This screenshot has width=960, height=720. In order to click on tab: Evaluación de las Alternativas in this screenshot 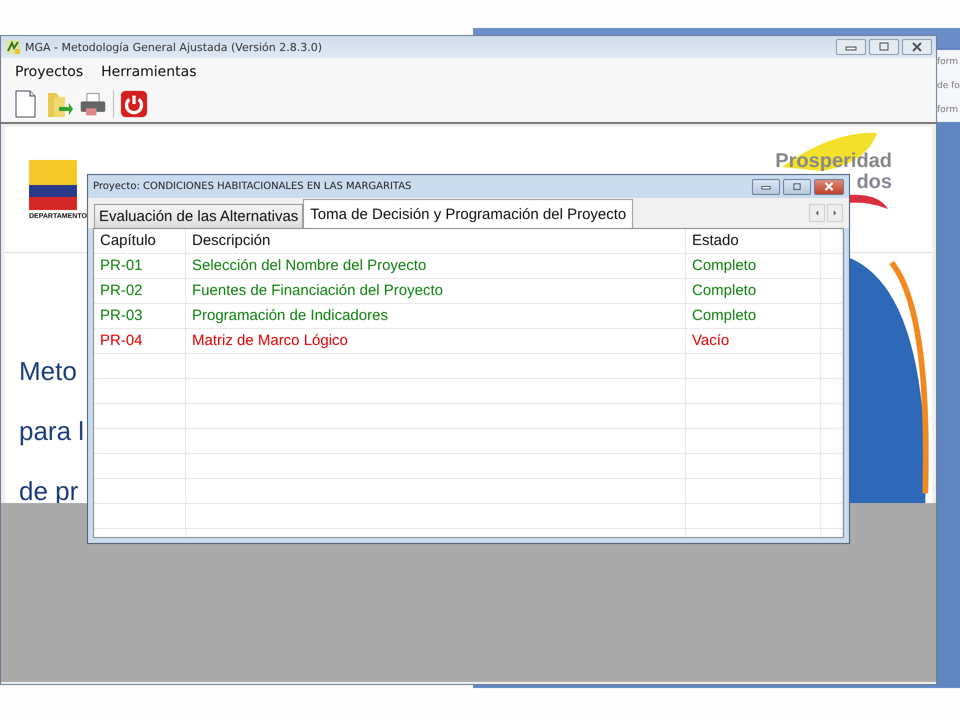, I will do `click(199, 216)`.